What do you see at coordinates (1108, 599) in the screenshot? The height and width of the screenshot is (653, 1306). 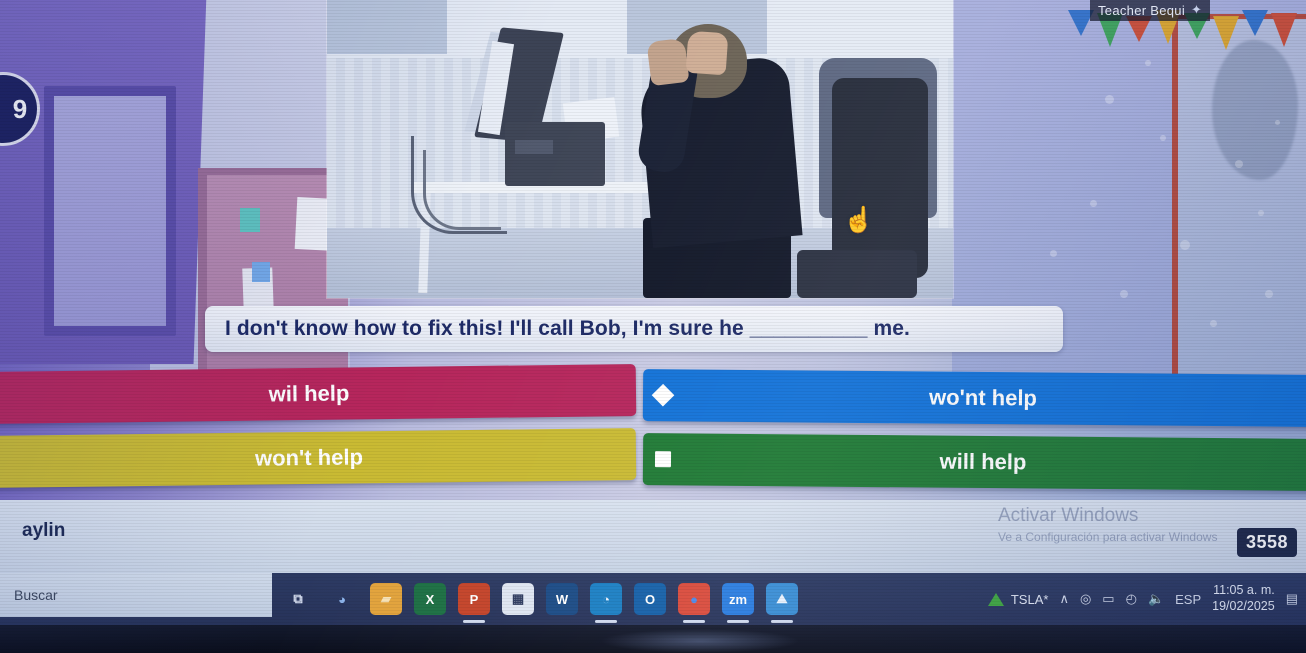 I see `battery-icon: ▭` at bounding box center [1108, 599].